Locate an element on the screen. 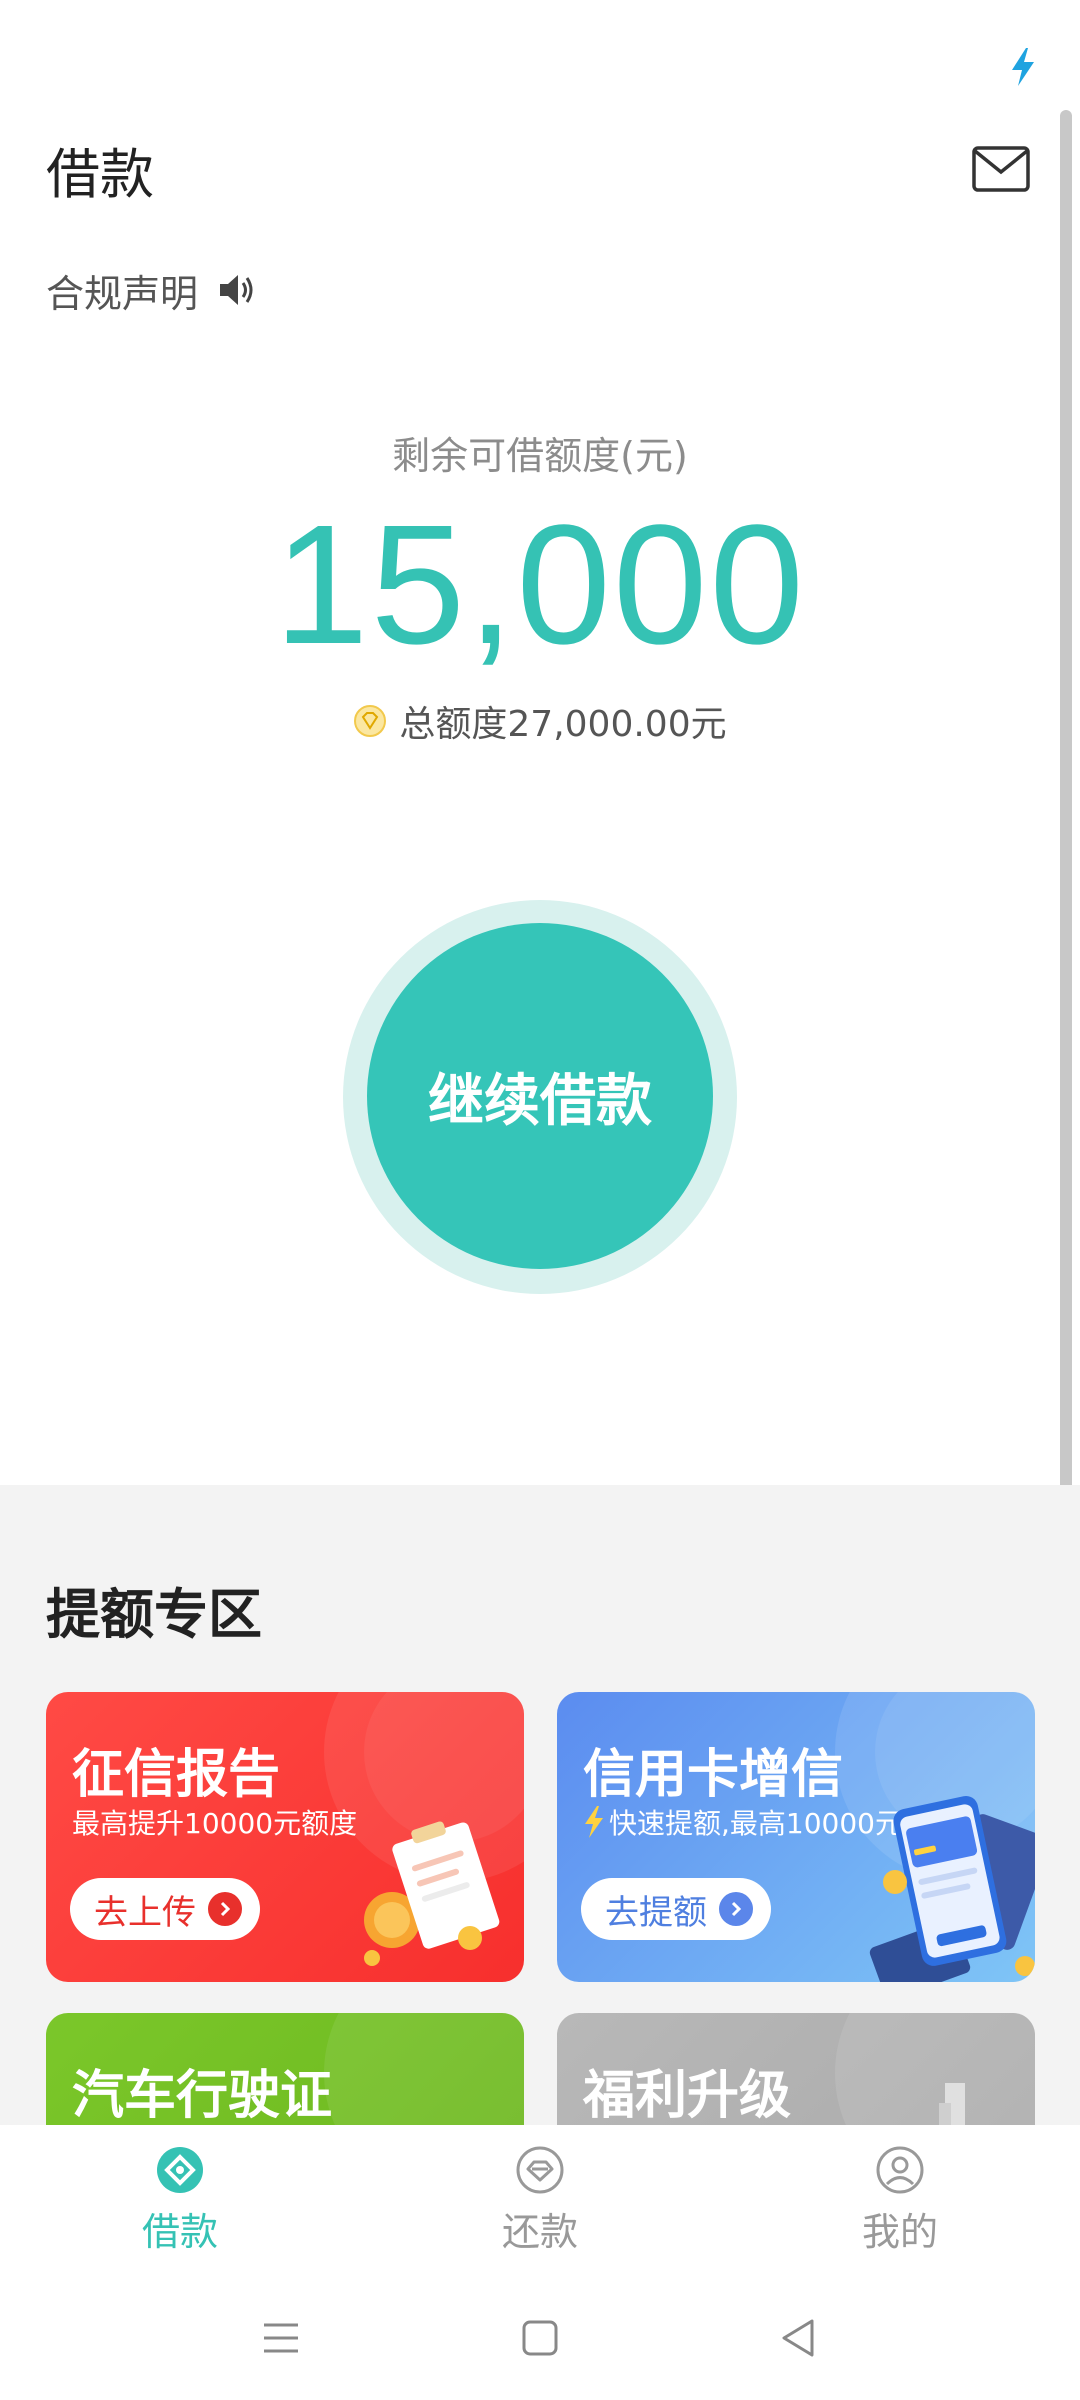 The height and width of the screenshot is (2400, 1080). repay-icon is located at coordinates (540, 2170).